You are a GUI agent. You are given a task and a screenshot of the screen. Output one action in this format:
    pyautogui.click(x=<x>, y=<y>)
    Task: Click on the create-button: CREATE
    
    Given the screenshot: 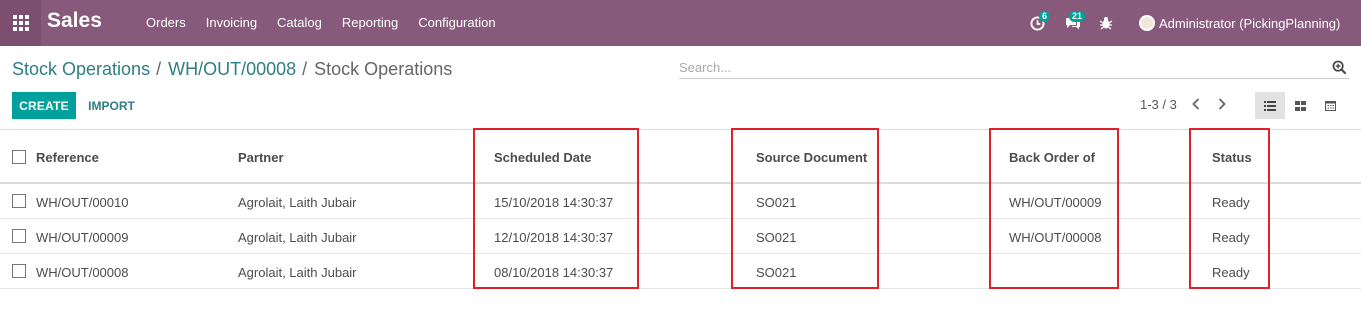 What is the action you would take?
    pyautogui.click(x=44, y=105)
    